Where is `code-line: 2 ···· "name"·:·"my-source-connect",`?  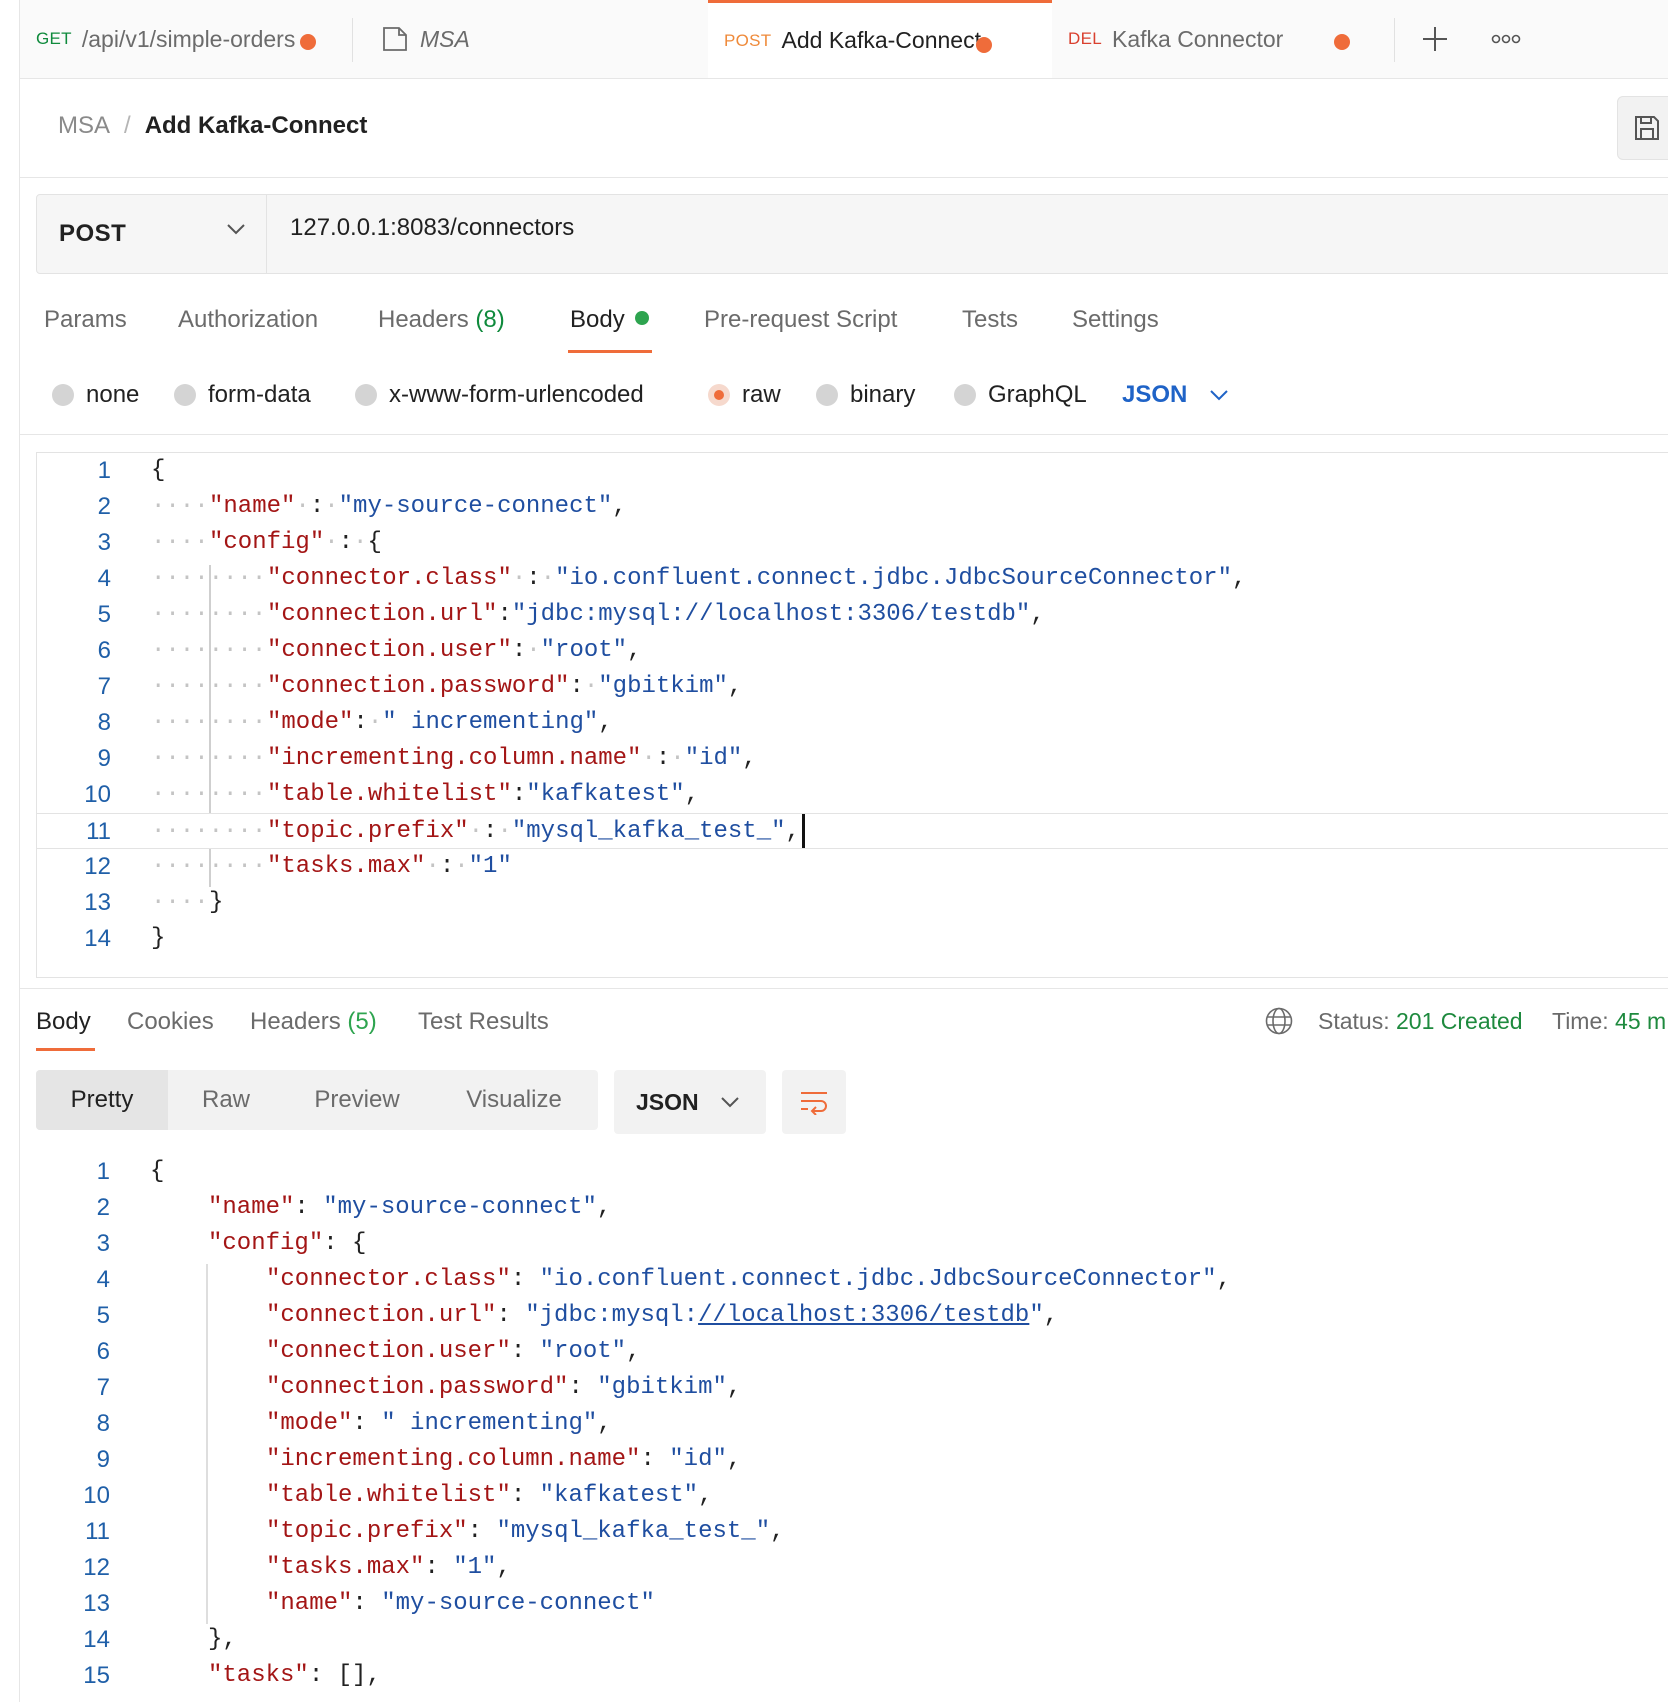 code-line: 2 ···· "name"·:·"my-source-connect", is located at coordinates (852, 507).